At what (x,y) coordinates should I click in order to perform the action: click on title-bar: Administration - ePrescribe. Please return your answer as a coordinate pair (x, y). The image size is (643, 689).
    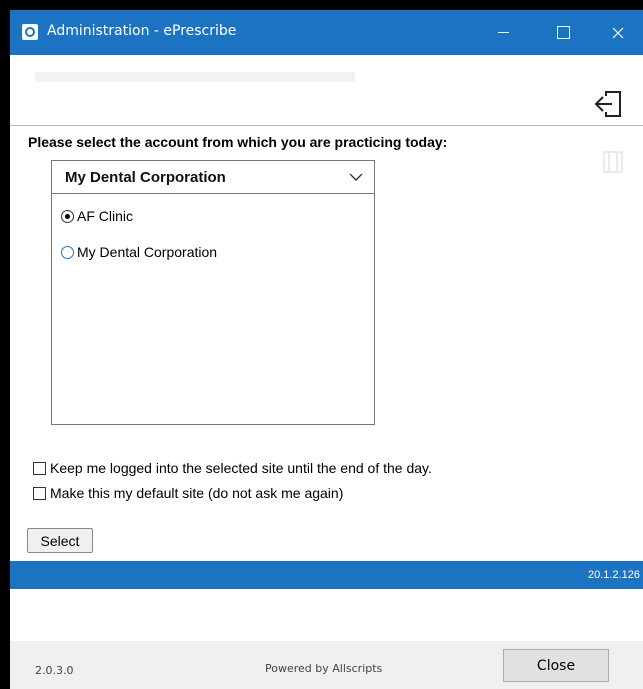
    Looking at the image, I should click on (326, 32).